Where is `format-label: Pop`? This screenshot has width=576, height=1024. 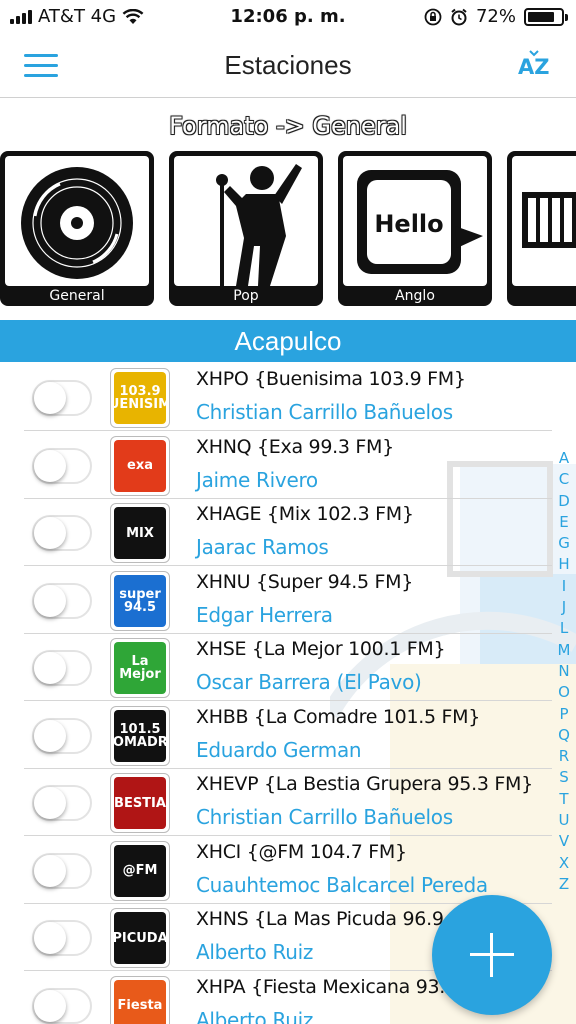
format-label: Pop is located at coordinates (246, 296).